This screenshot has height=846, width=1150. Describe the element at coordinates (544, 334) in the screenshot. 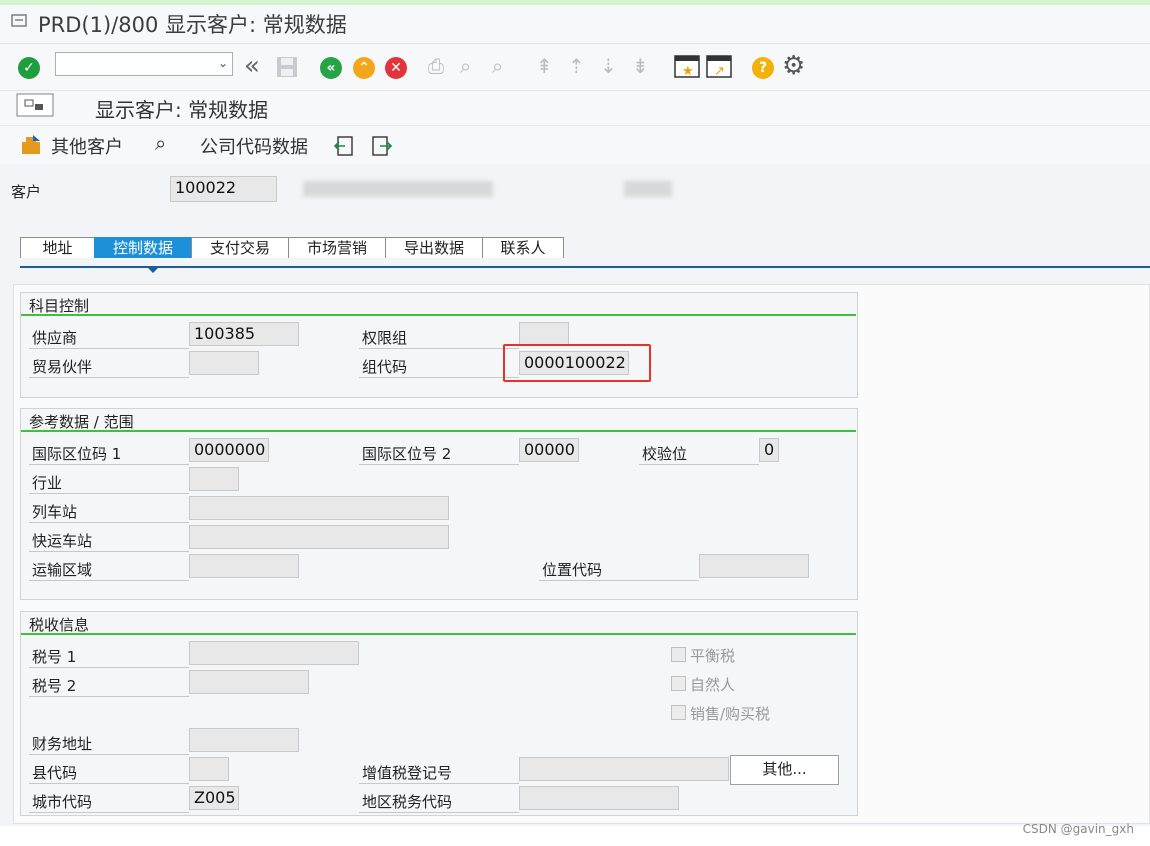

I see `auth-group-field` at that location.